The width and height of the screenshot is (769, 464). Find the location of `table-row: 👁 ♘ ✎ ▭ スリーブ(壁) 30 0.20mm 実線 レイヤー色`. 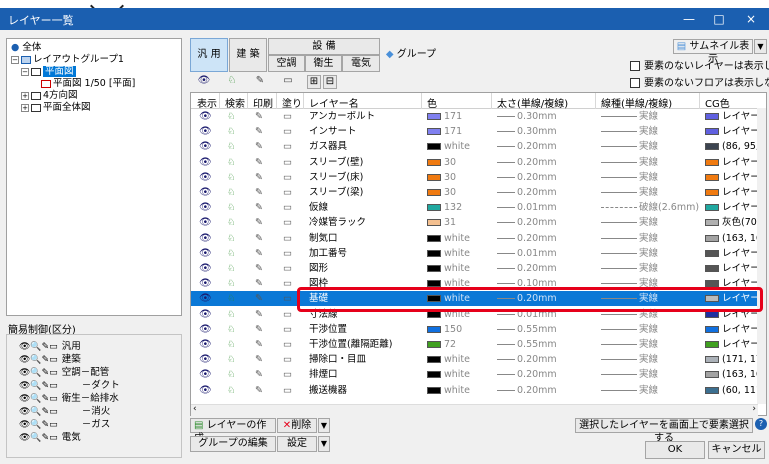

table-row: 👁 ♘ ✎ ▭ スリーブ(壁) 30 0.20mm 実線 レイヤー色 is located at coordinates (478, 162).